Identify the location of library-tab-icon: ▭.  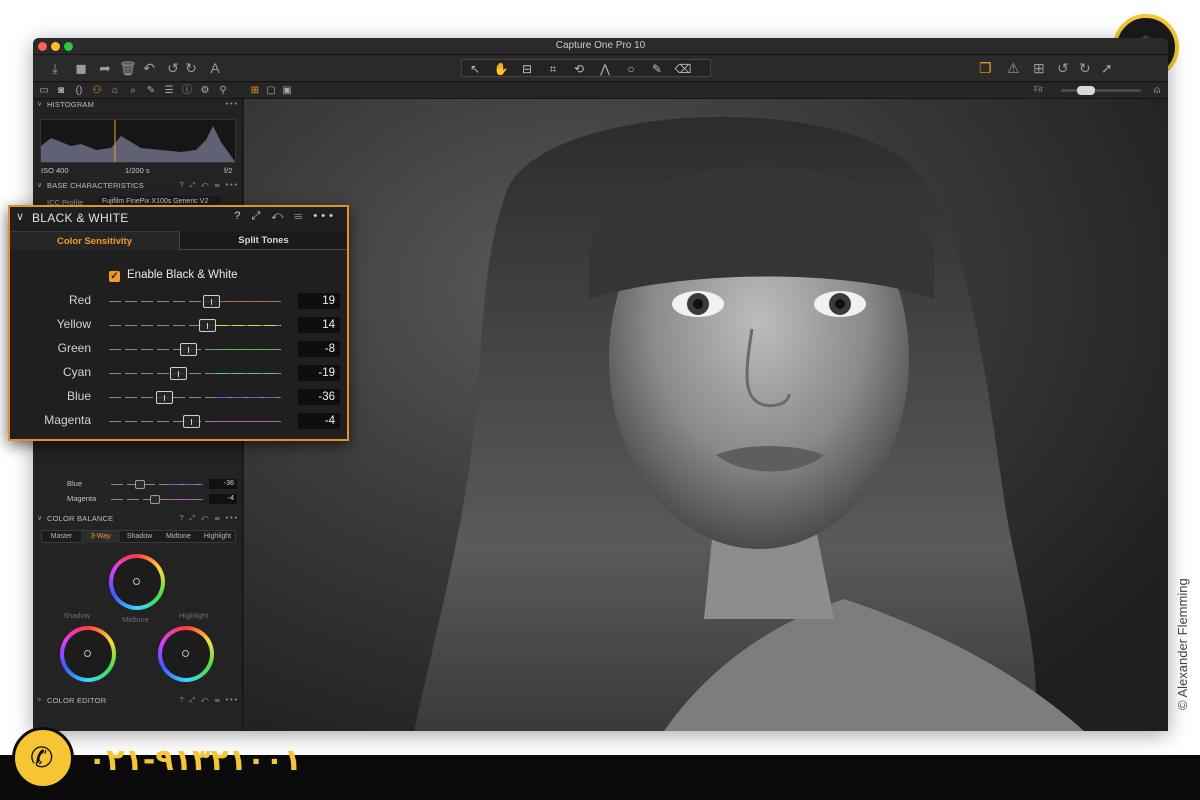
(44, 91).